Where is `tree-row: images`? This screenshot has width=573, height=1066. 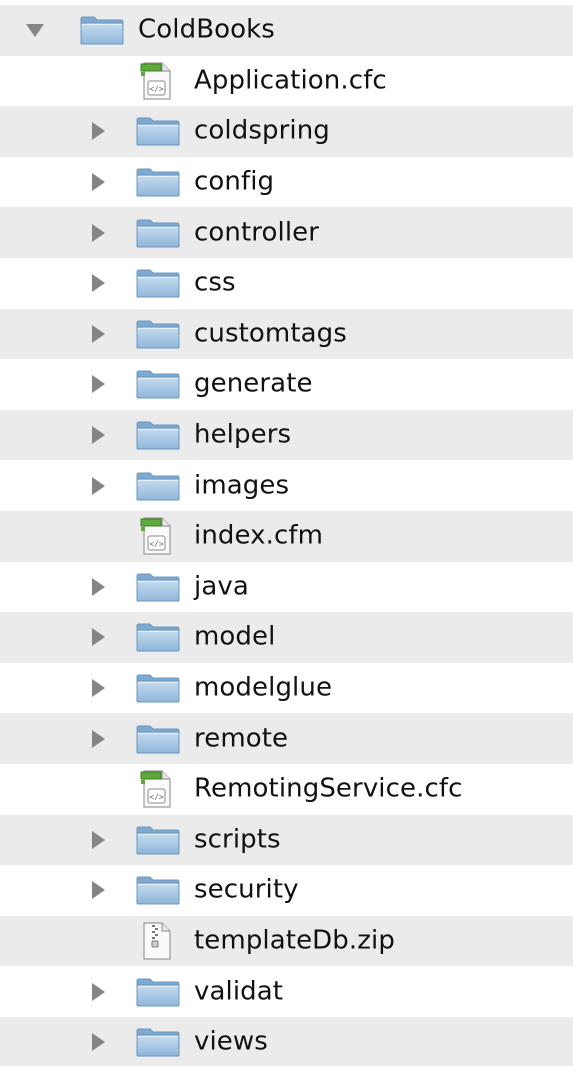
tree-row: images is located at coordinates (286, 485).